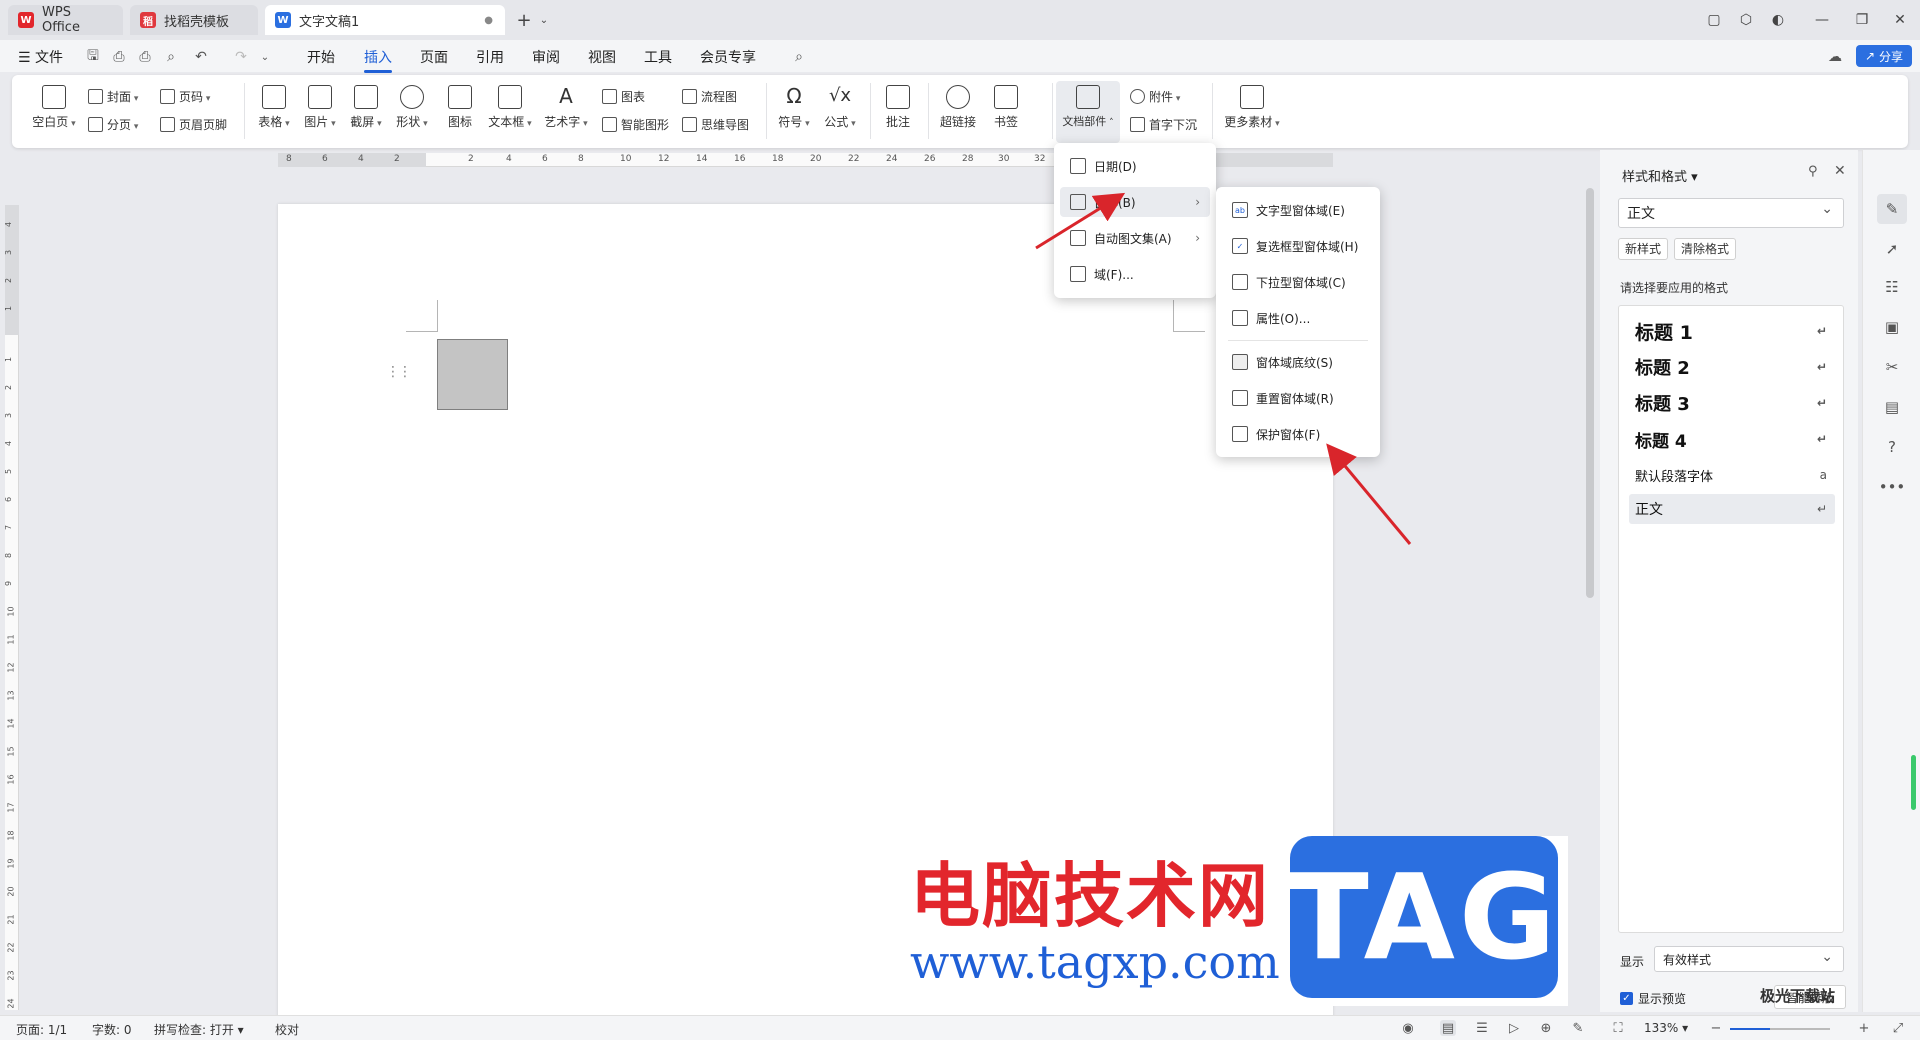  I want to click on share-button: ↗ 分享, so click(1884, 56).